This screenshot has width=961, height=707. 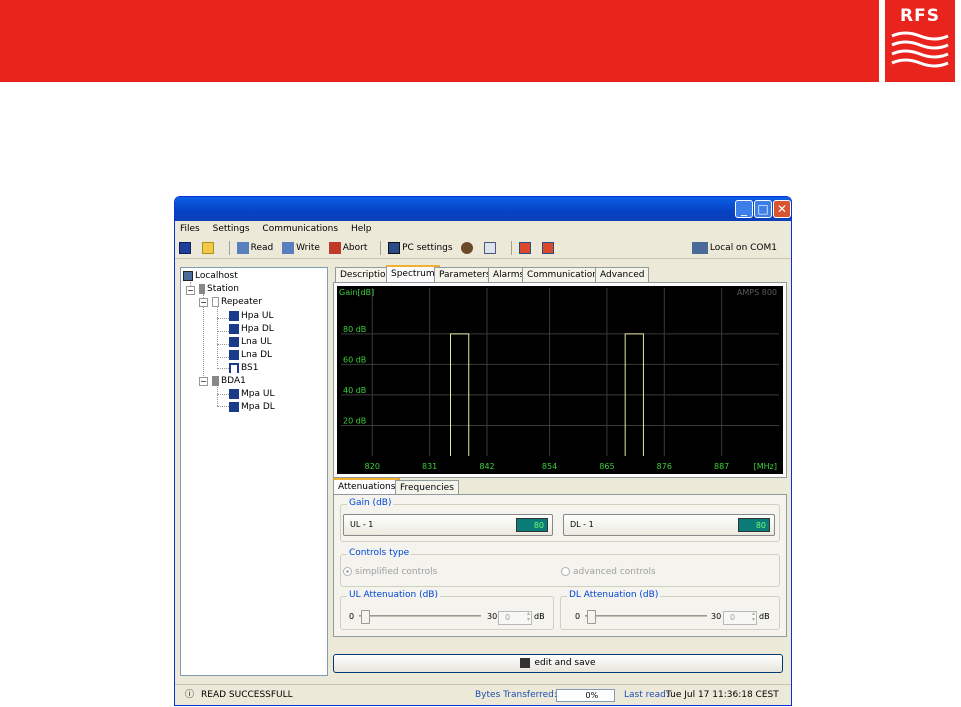 I want to click on y-tick-label: 80 dB, so click(x=354, y=329).